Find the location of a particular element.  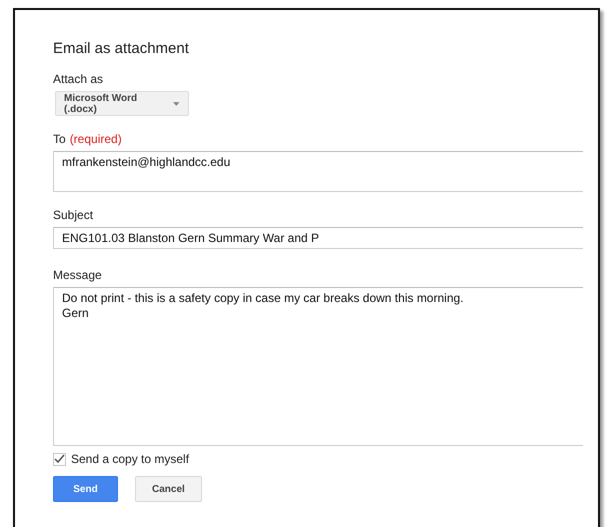

checkbox is located at coordinates (59, 459).